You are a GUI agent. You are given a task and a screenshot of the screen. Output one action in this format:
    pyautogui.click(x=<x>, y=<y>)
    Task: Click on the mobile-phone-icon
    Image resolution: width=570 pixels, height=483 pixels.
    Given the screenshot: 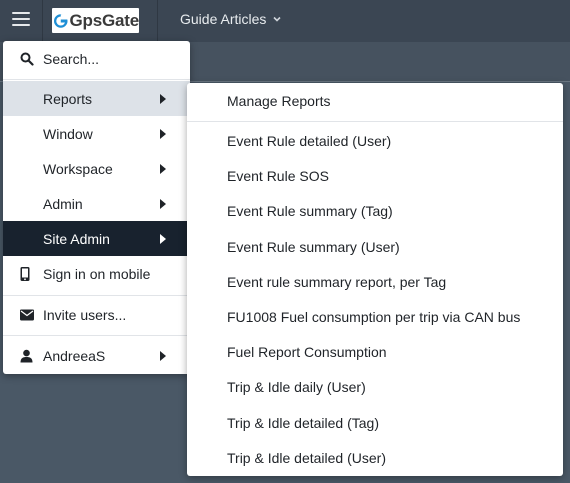 What is the action you would take?
    pyautogui.click(x=25, y=273)
    